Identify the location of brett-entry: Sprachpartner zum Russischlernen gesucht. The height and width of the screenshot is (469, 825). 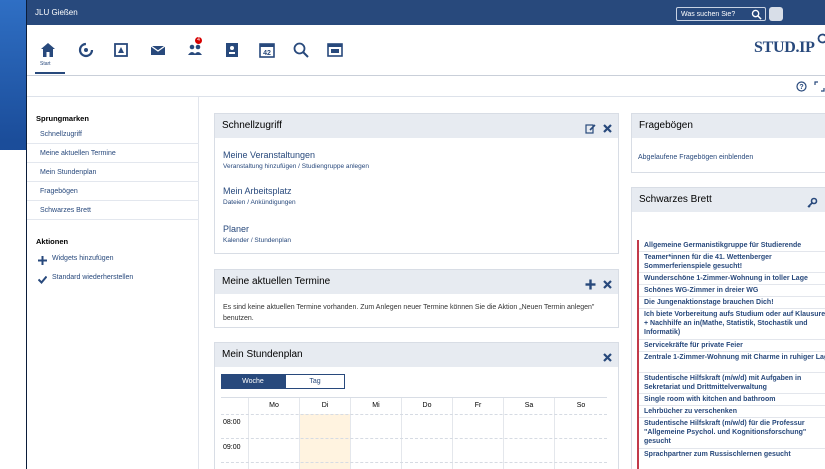
(734, 454).